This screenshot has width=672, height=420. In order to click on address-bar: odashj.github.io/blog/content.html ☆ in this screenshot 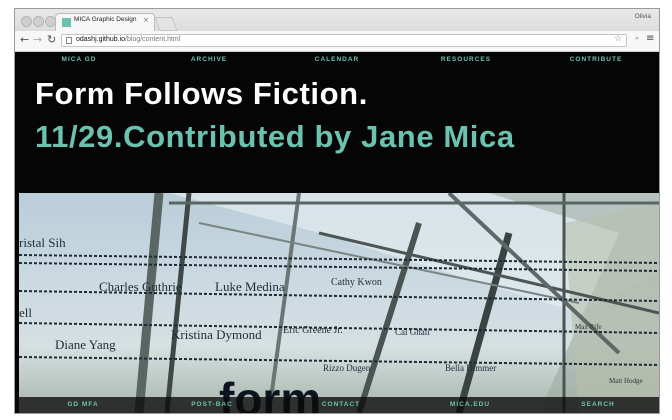, I will do `click(344, 40)`.